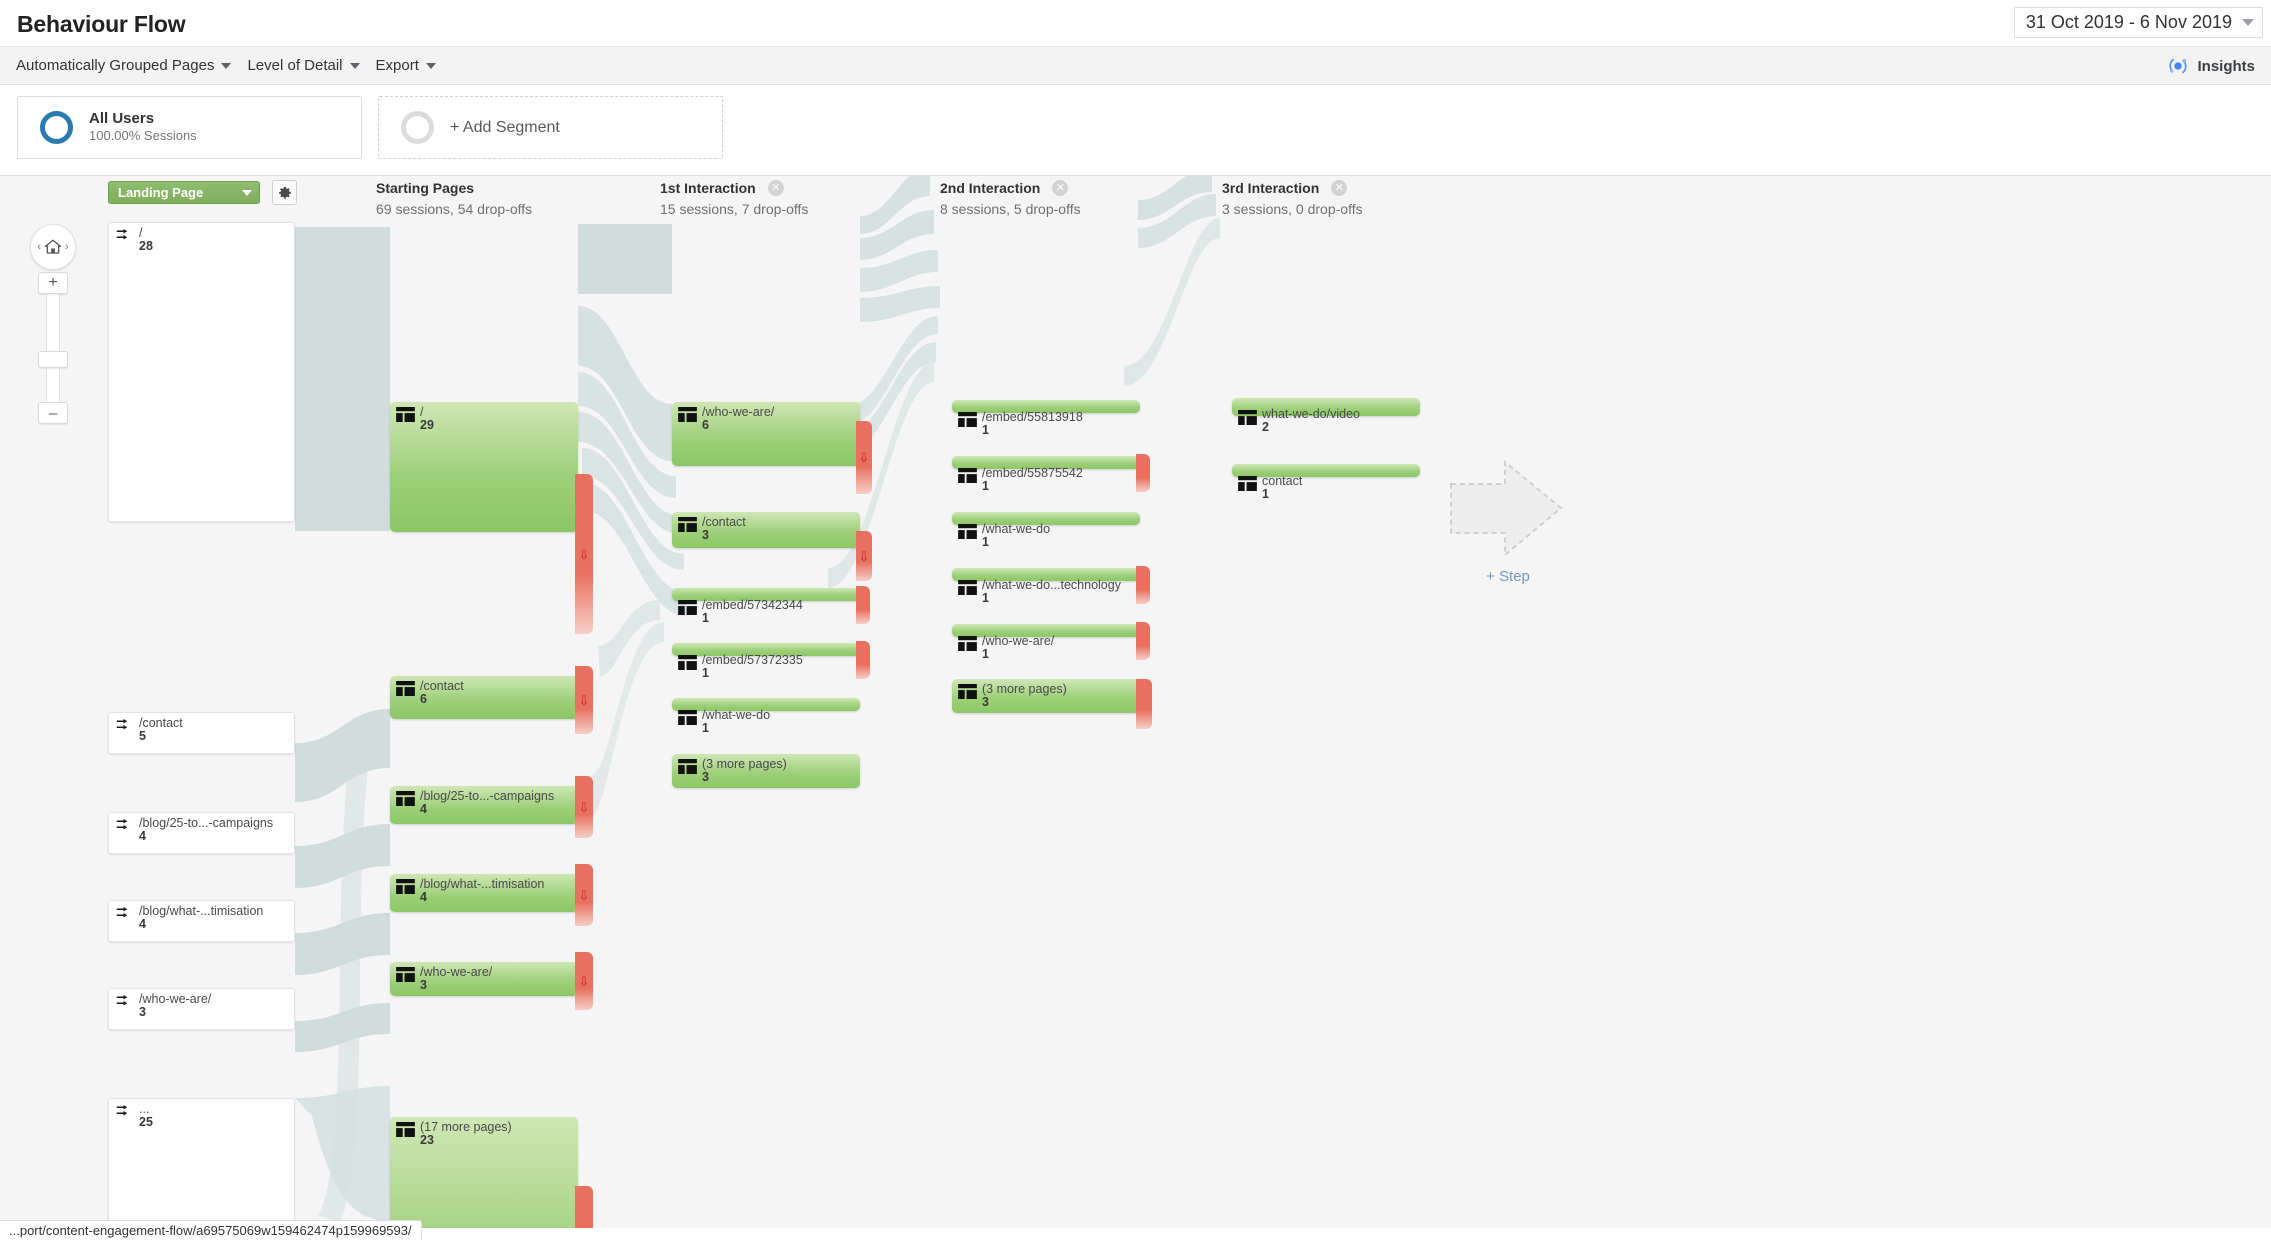 The image size is (2271, 1240). Describe the element at coordinates (484, 805) in the screenshot. I see `starting-page-node: /blog/25-to...-campaigns 4` at that location.